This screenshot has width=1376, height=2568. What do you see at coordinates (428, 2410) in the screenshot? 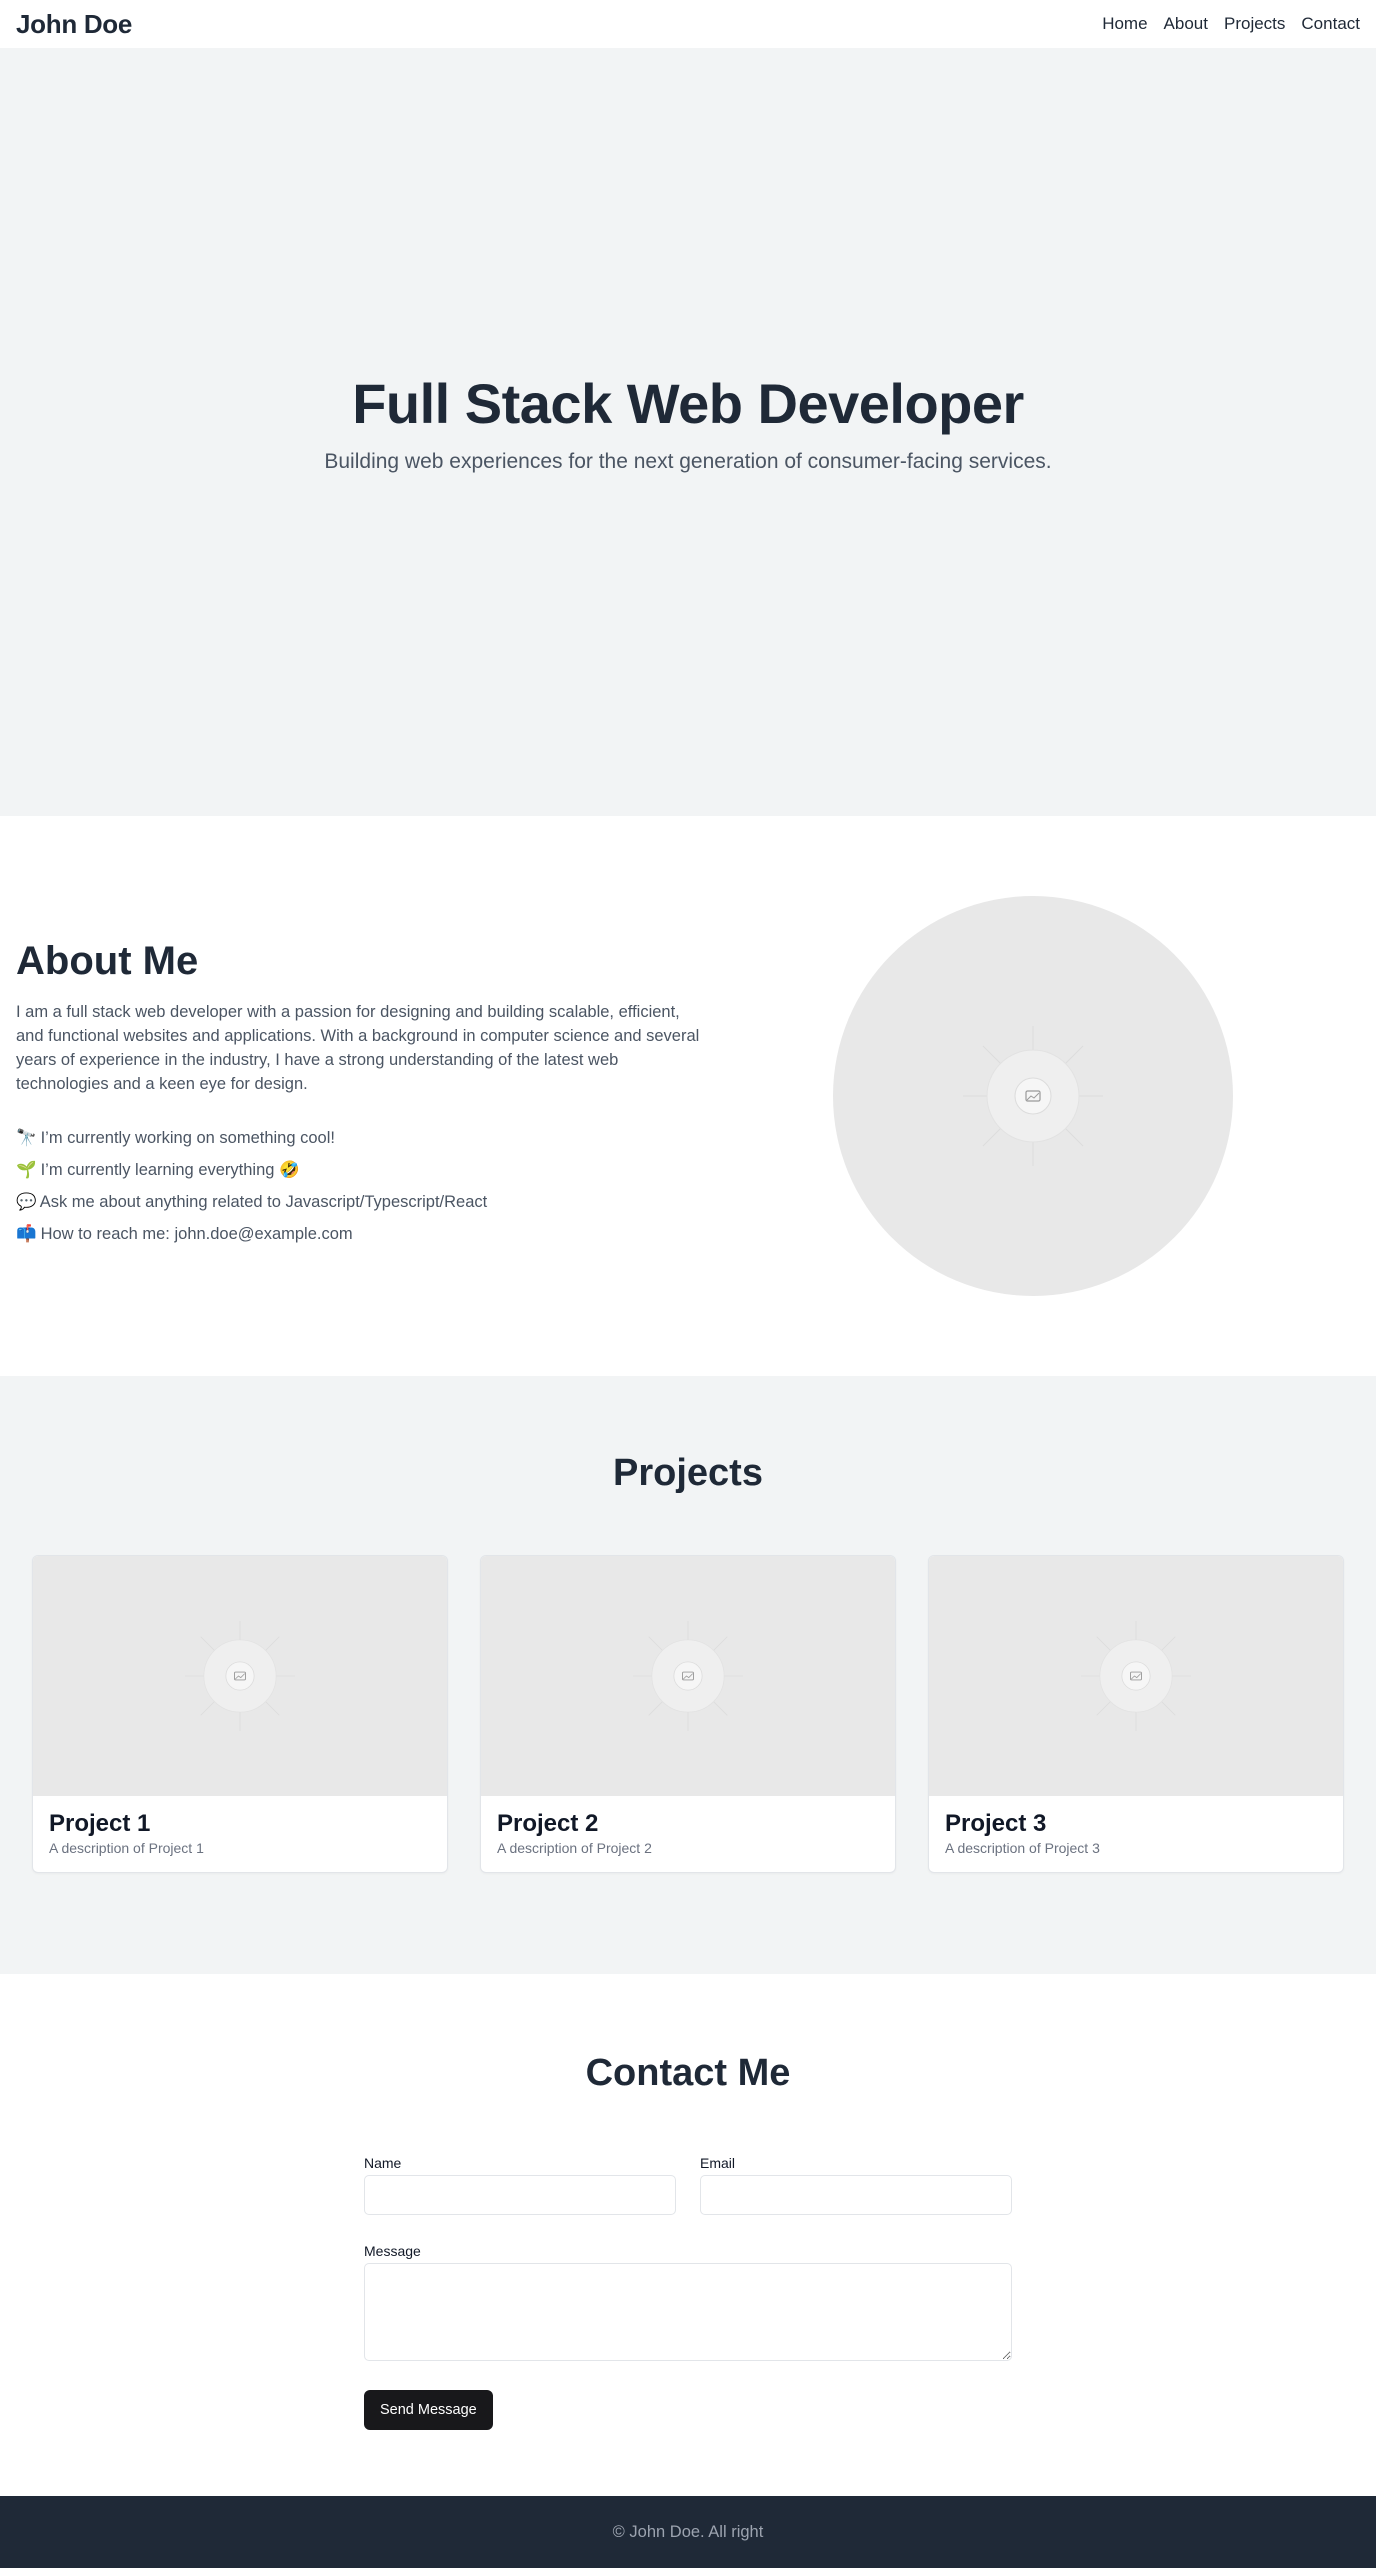
I see `send-message-button: Send Message` at bounding box center [428, 2410].